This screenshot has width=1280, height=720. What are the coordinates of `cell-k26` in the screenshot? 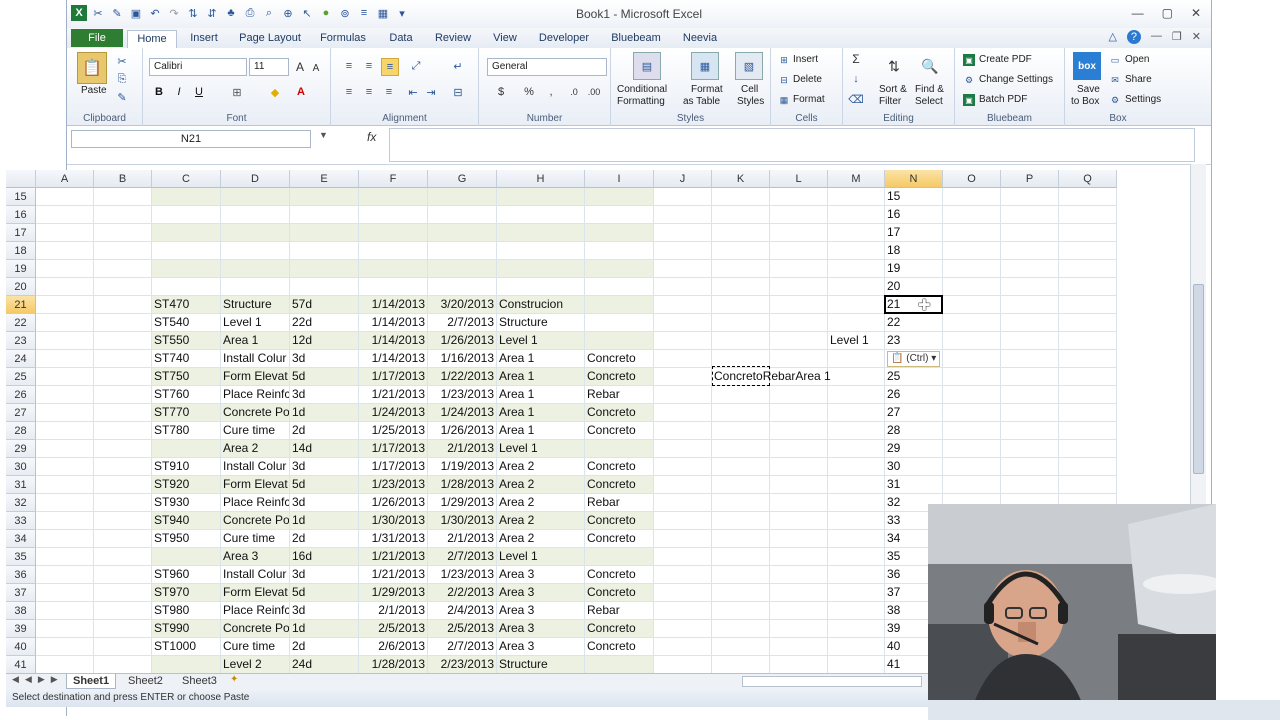 It's located at (741, 395).